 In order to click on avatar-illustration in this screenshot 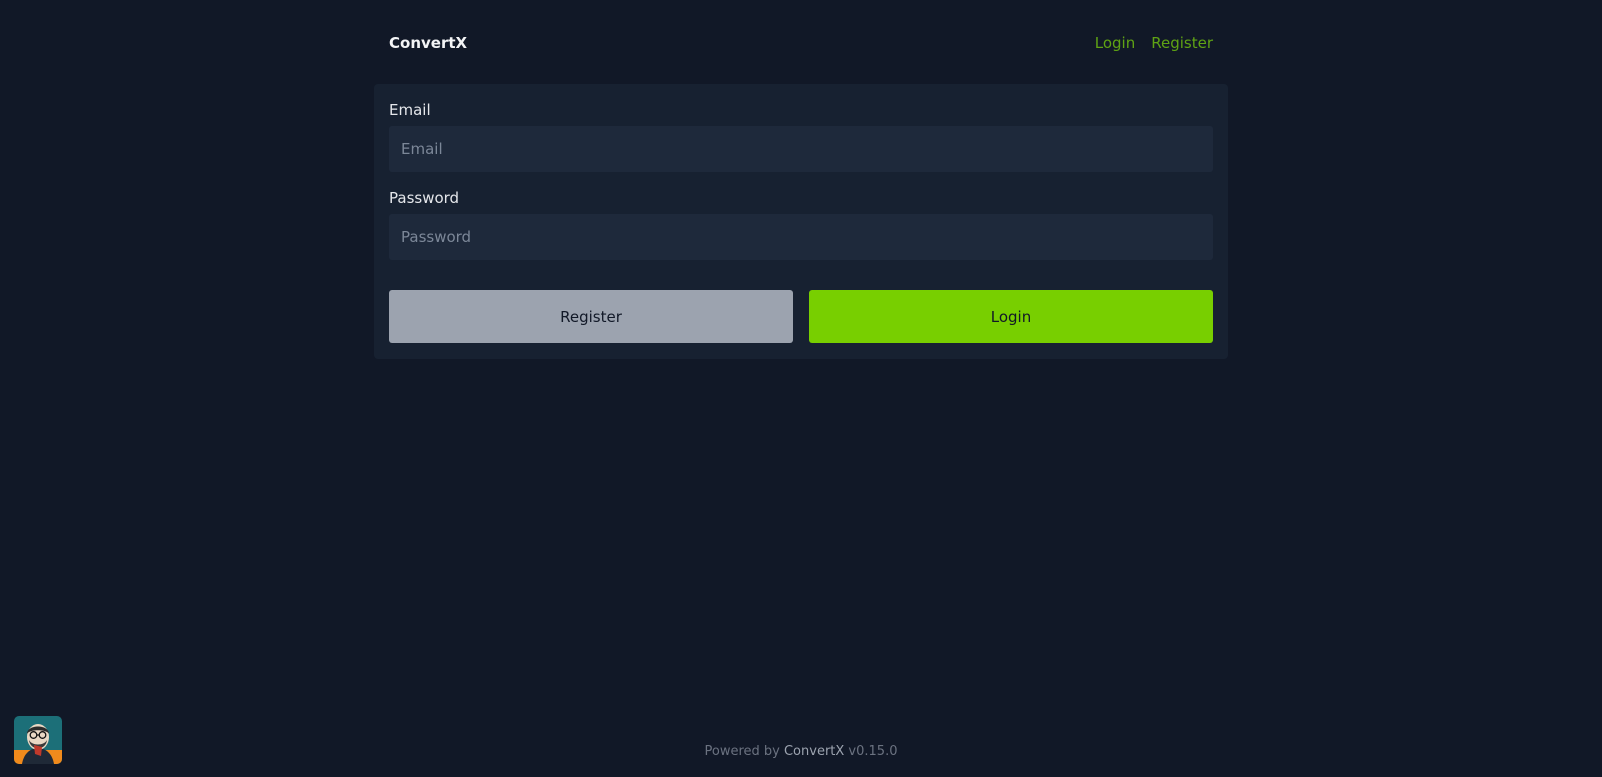, I will do `click(38, 740)`.